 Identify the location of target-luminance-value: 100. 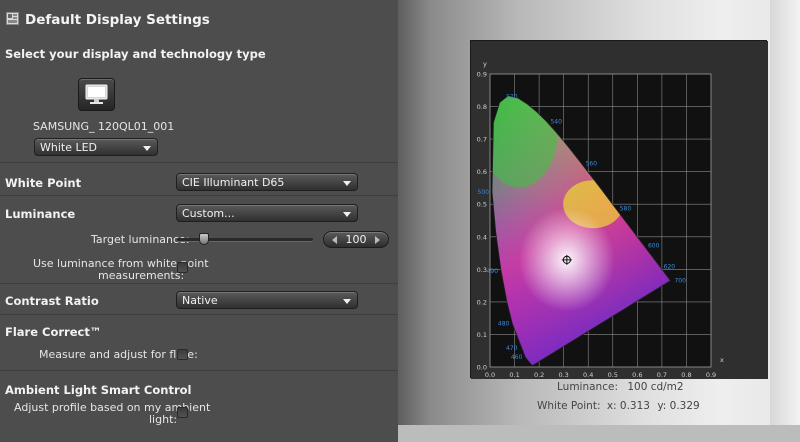
(356, 239).